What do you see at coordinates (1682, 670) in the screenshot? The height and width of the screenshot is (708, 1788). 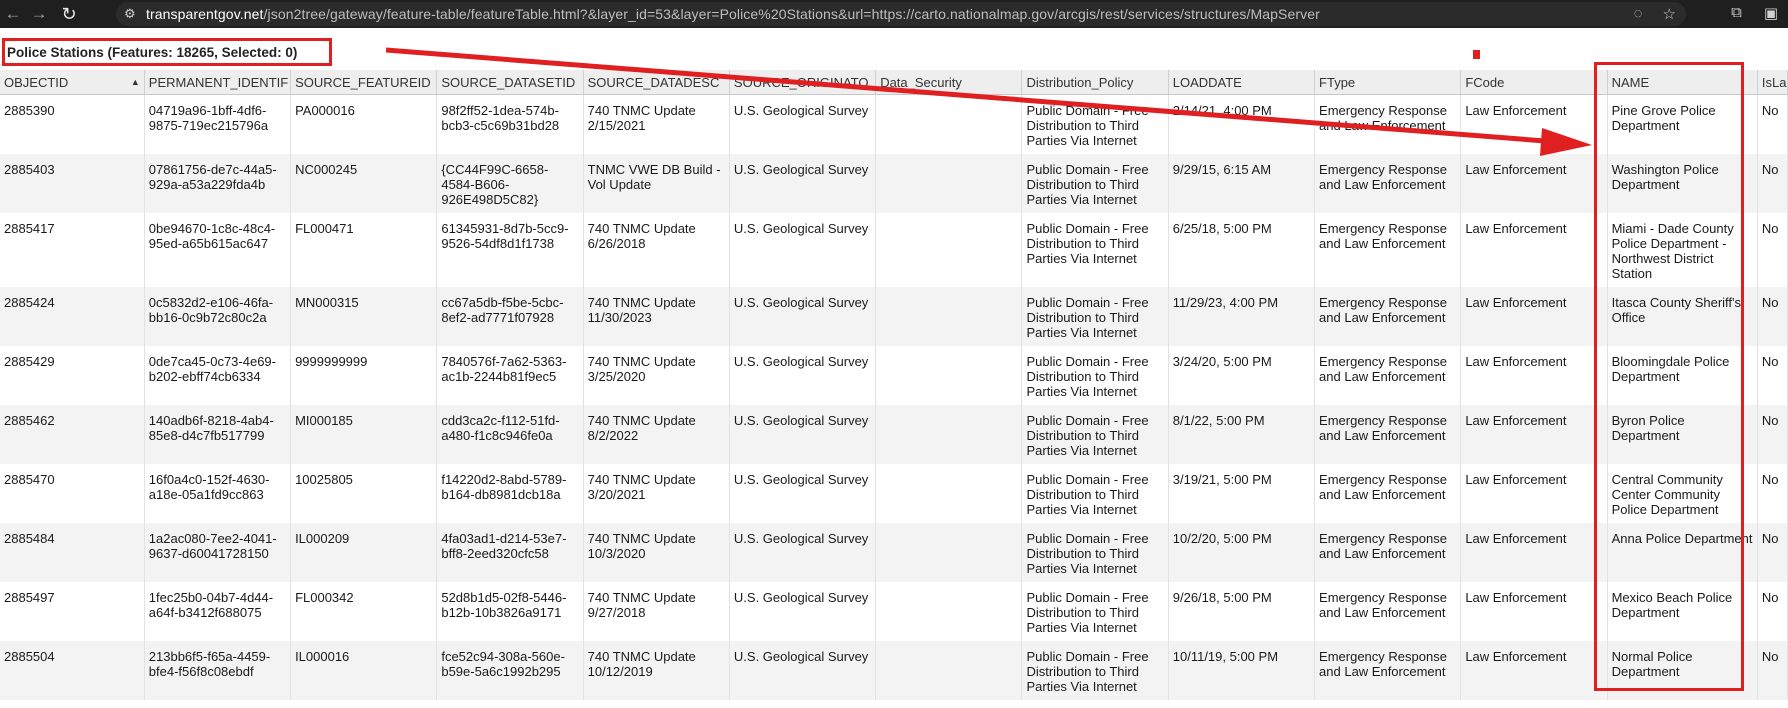 I see `cell-name: Normal Police Department` at bounding box center [1682, 670].